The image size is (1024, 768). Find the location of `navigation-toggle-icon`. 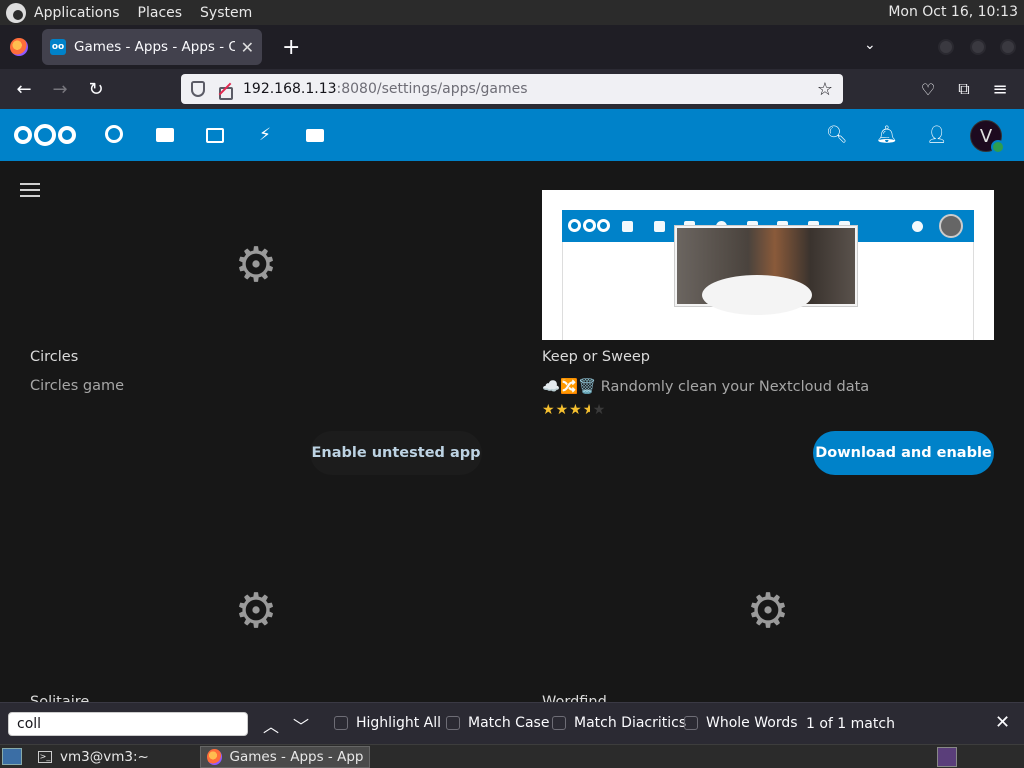

navigation-toggle-icon is located at coordinates (30, 190).